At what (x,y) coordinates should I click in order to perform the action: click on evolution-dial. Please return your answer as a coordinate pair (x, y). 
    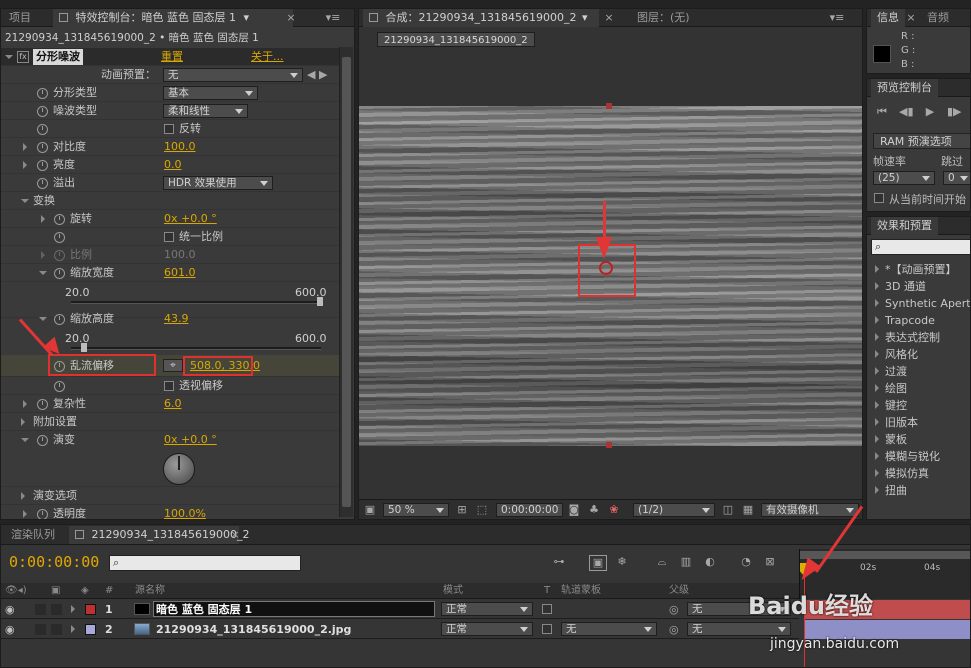
    Looking at the image, I should click on (179, 469).